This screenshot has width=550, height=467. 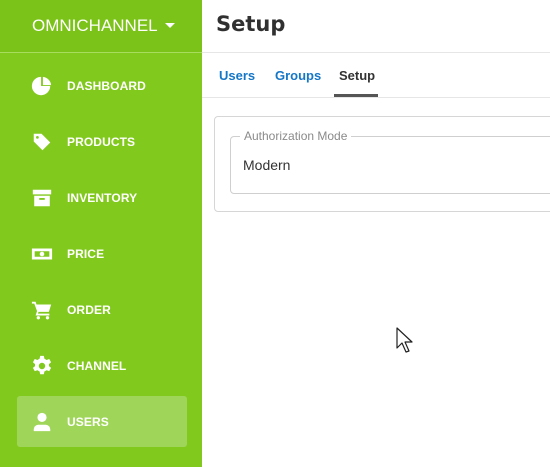 What do you see at coordinates (95, 25) in the screenshot?
I see `brand-label: OMNICHANNEL` at bounding box center [95, 25].